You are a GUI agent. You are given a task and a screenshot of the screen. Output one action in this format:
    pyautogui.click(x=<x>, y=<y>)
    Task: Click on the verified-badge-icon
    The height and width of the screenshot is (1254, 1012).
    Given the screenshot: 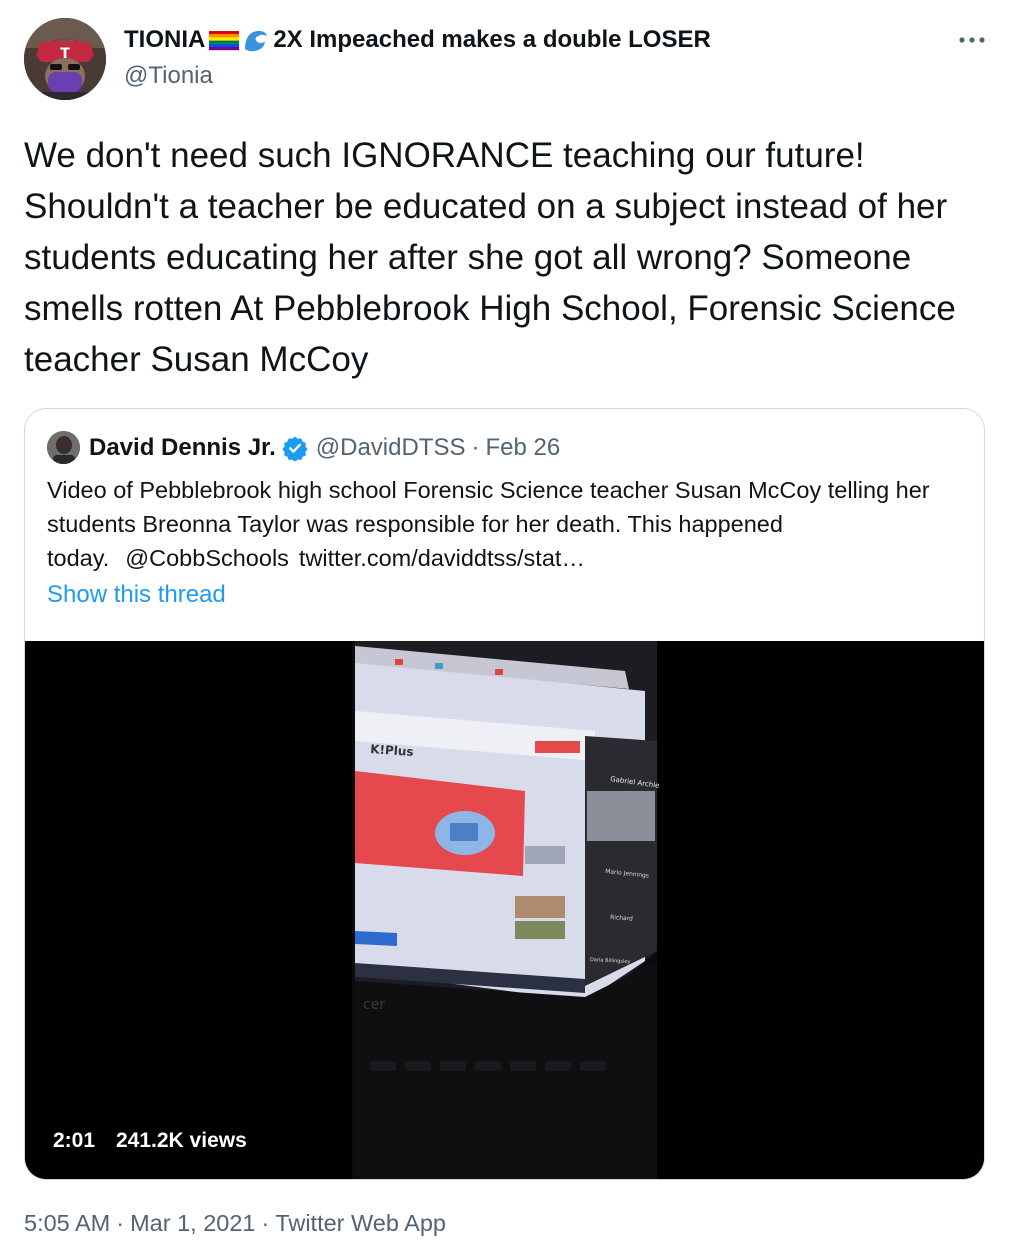 What is the action you would take?
    pyautogui.click(x=295, y=448)
    